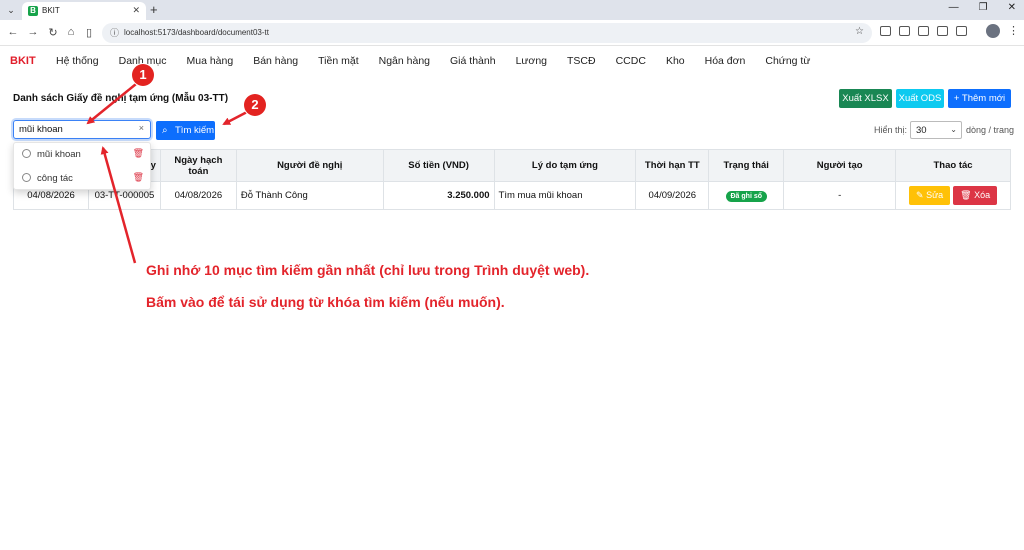 The image size is (1024, 550). Describe the element at coordinates (23, 61) in the screenshot. I see `brand-logo: BKIT` at that location.